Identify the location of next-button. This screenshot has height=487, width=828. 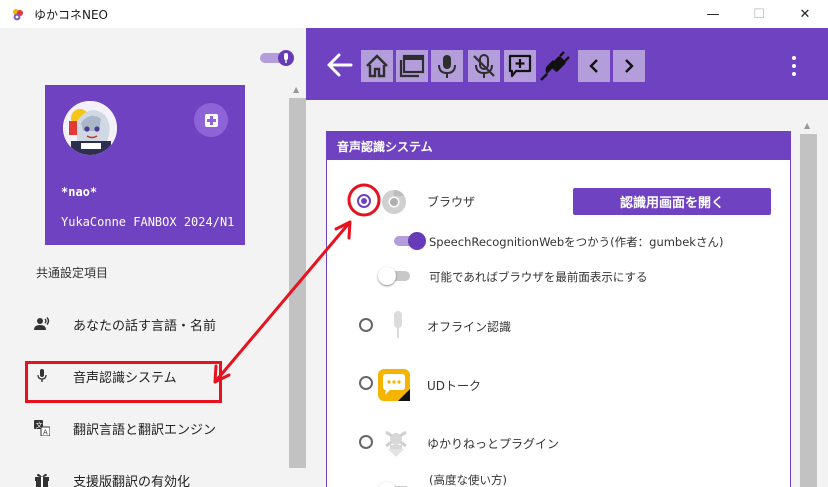
(629, 66).